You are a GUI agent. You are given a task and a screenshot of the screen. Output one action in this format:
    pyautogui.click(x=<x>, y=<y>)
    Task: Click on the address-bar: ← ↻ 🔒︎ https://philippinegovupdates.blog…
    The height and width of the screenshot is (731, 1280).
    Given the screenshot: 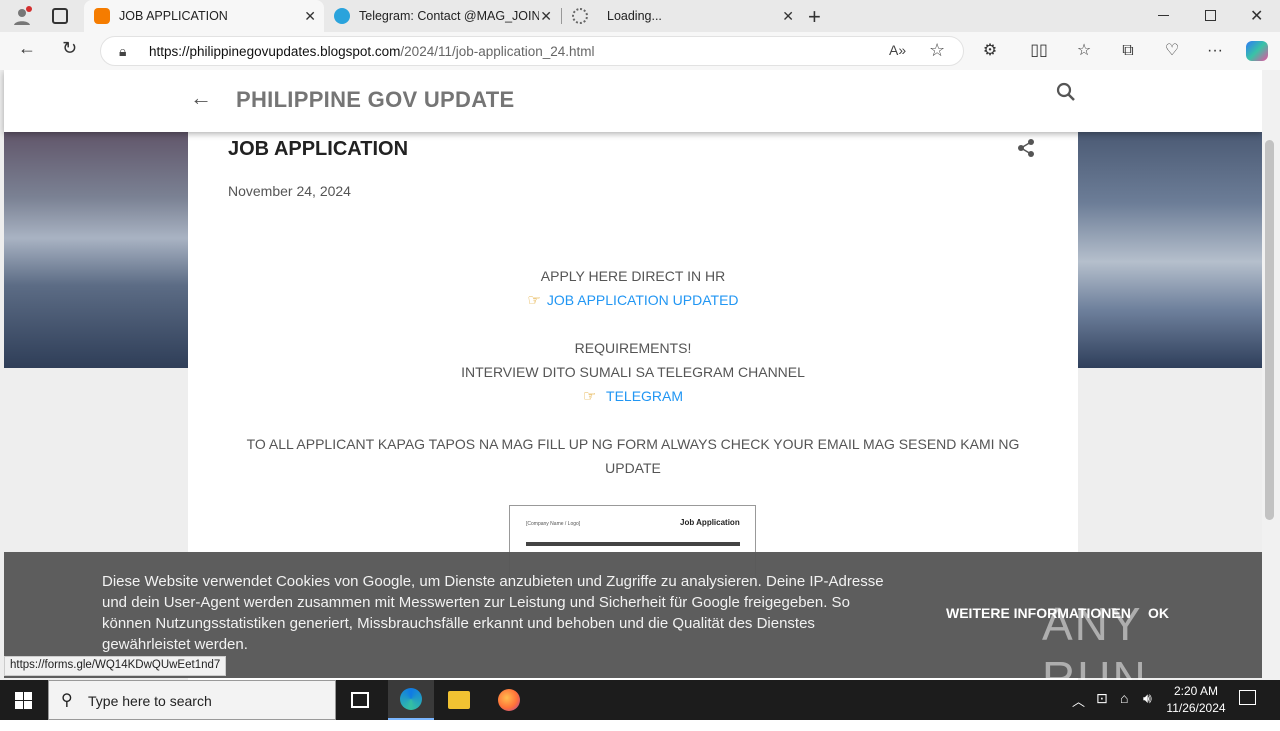 What is the action you would take?
    pyautogui.click(x=640, y=51)
    